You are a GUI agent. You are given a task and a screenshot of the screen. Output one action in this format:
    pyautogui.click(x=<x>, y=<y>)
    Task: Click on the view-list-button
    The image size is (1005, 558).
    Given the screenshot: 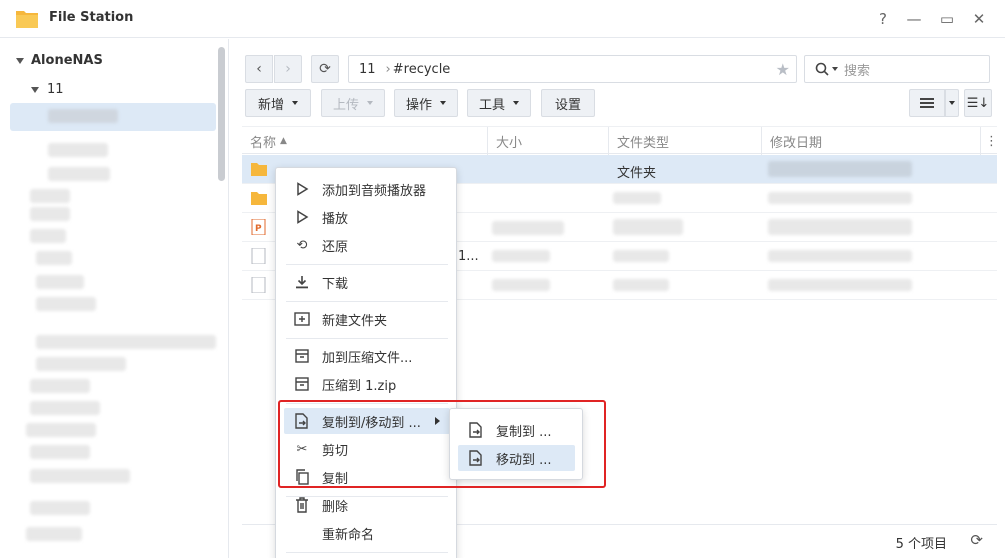 What is the action you would take?
    pyautogui.click(x=927, y=103)
    